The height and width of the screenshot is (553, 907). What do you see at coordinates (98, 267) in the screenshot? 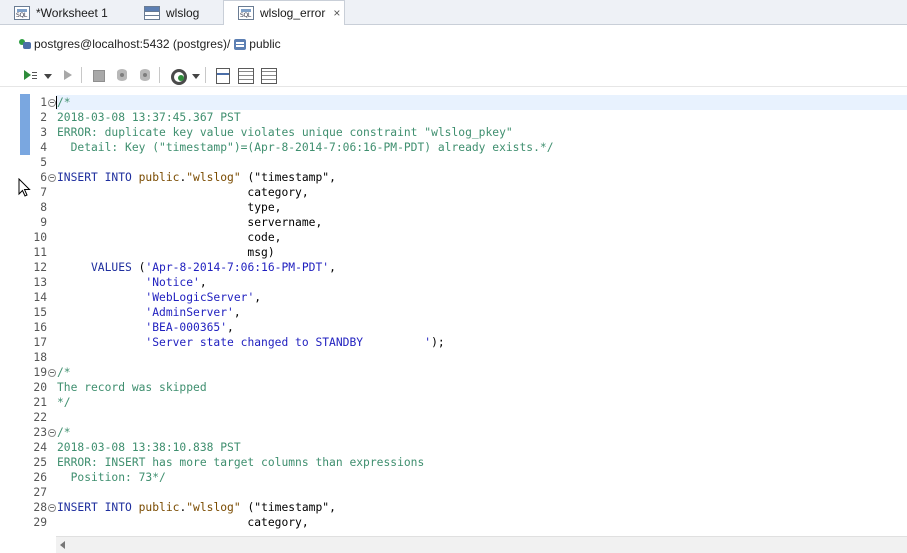
I see `code-token: VALUES` at bounding box center [98, 267].